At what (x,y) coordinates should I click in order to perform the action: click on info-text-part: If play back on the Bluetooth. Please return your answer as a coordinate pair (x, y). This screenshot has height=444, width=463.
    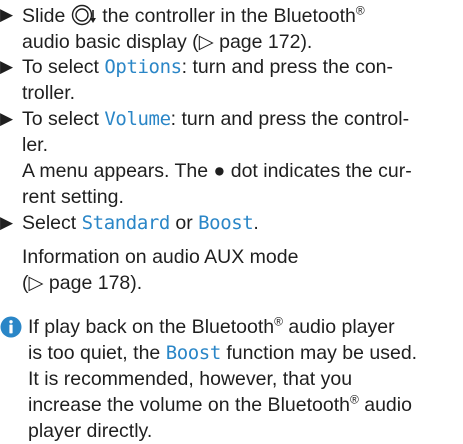
    Looking at the image, I should click on (151, 327).